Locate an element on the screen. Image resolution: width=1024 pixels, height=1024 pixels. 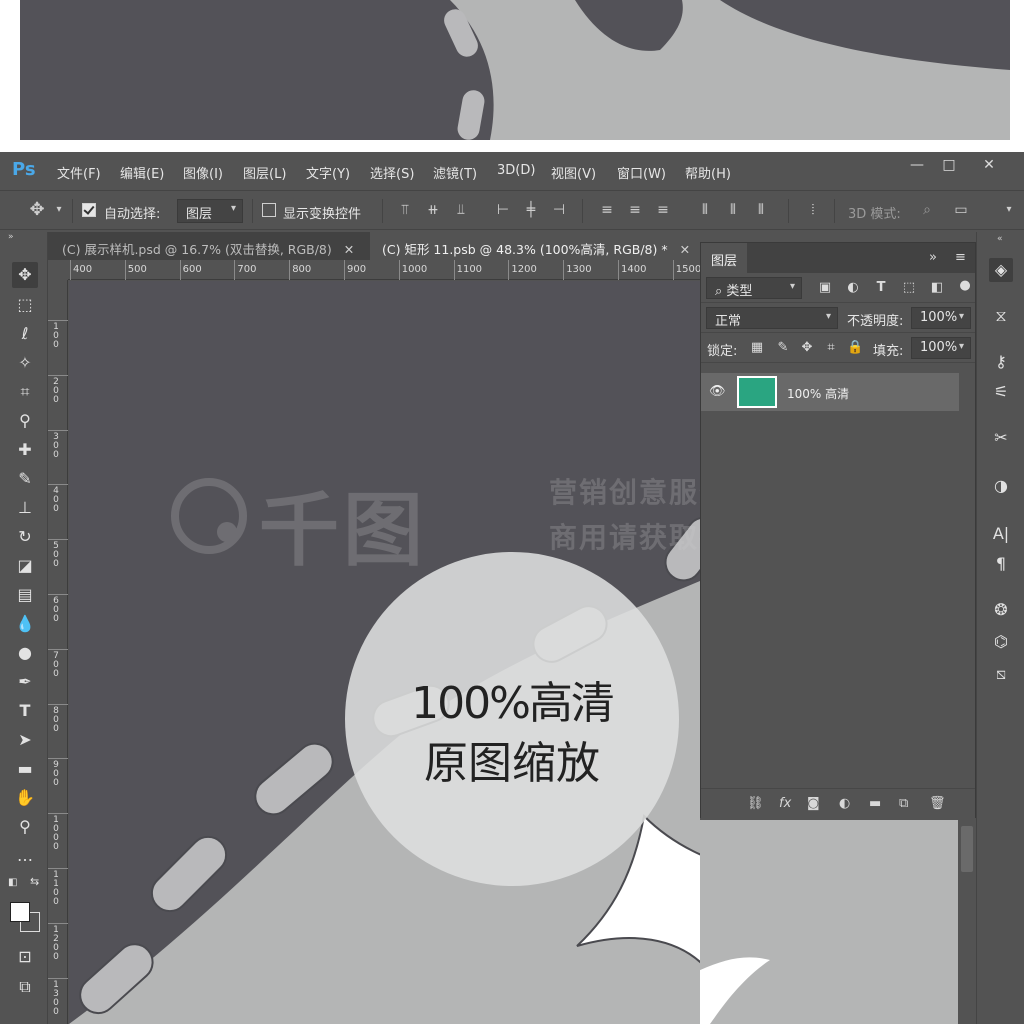
menu-filter: 滤镜(T) is located at coordinates (455, 172).